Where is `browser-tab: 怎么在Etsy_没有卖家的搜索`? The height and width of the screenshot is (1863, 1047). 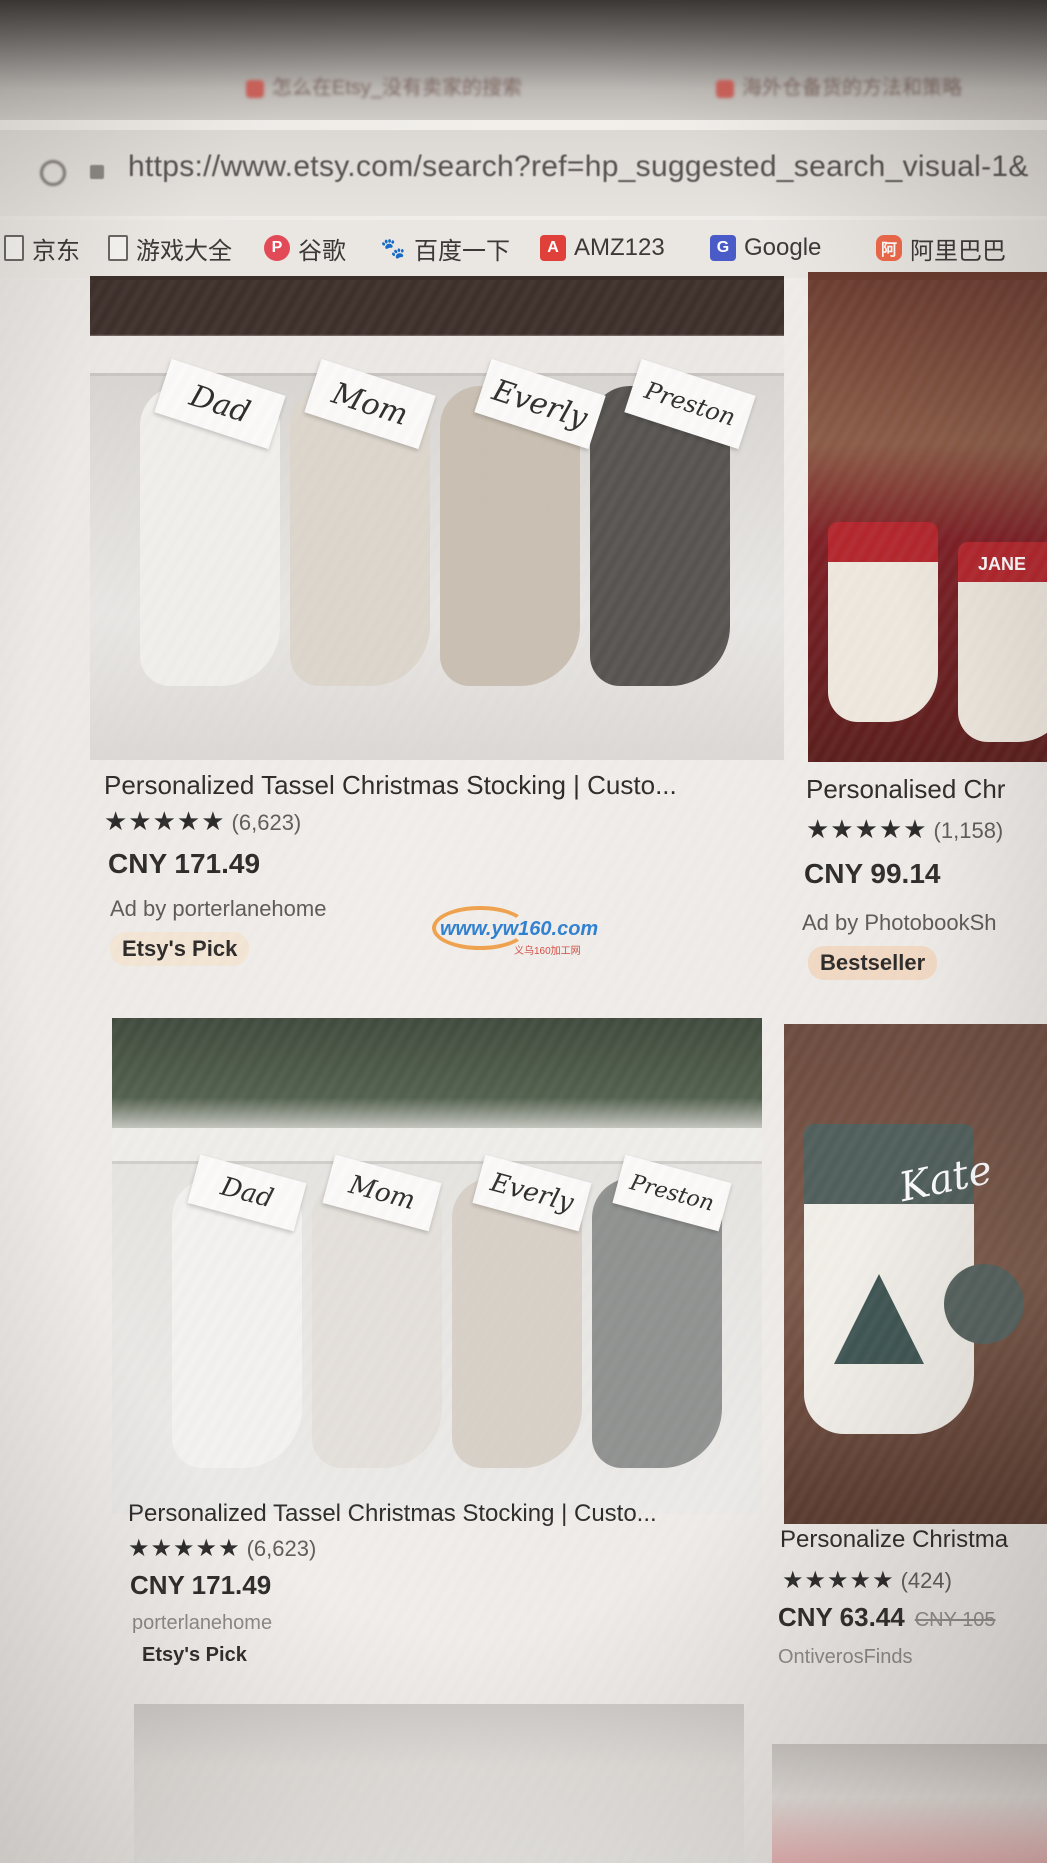
browser-tab: 怎么在Etsy_没有卖家的搜索 is located at coordinates (384, 88).